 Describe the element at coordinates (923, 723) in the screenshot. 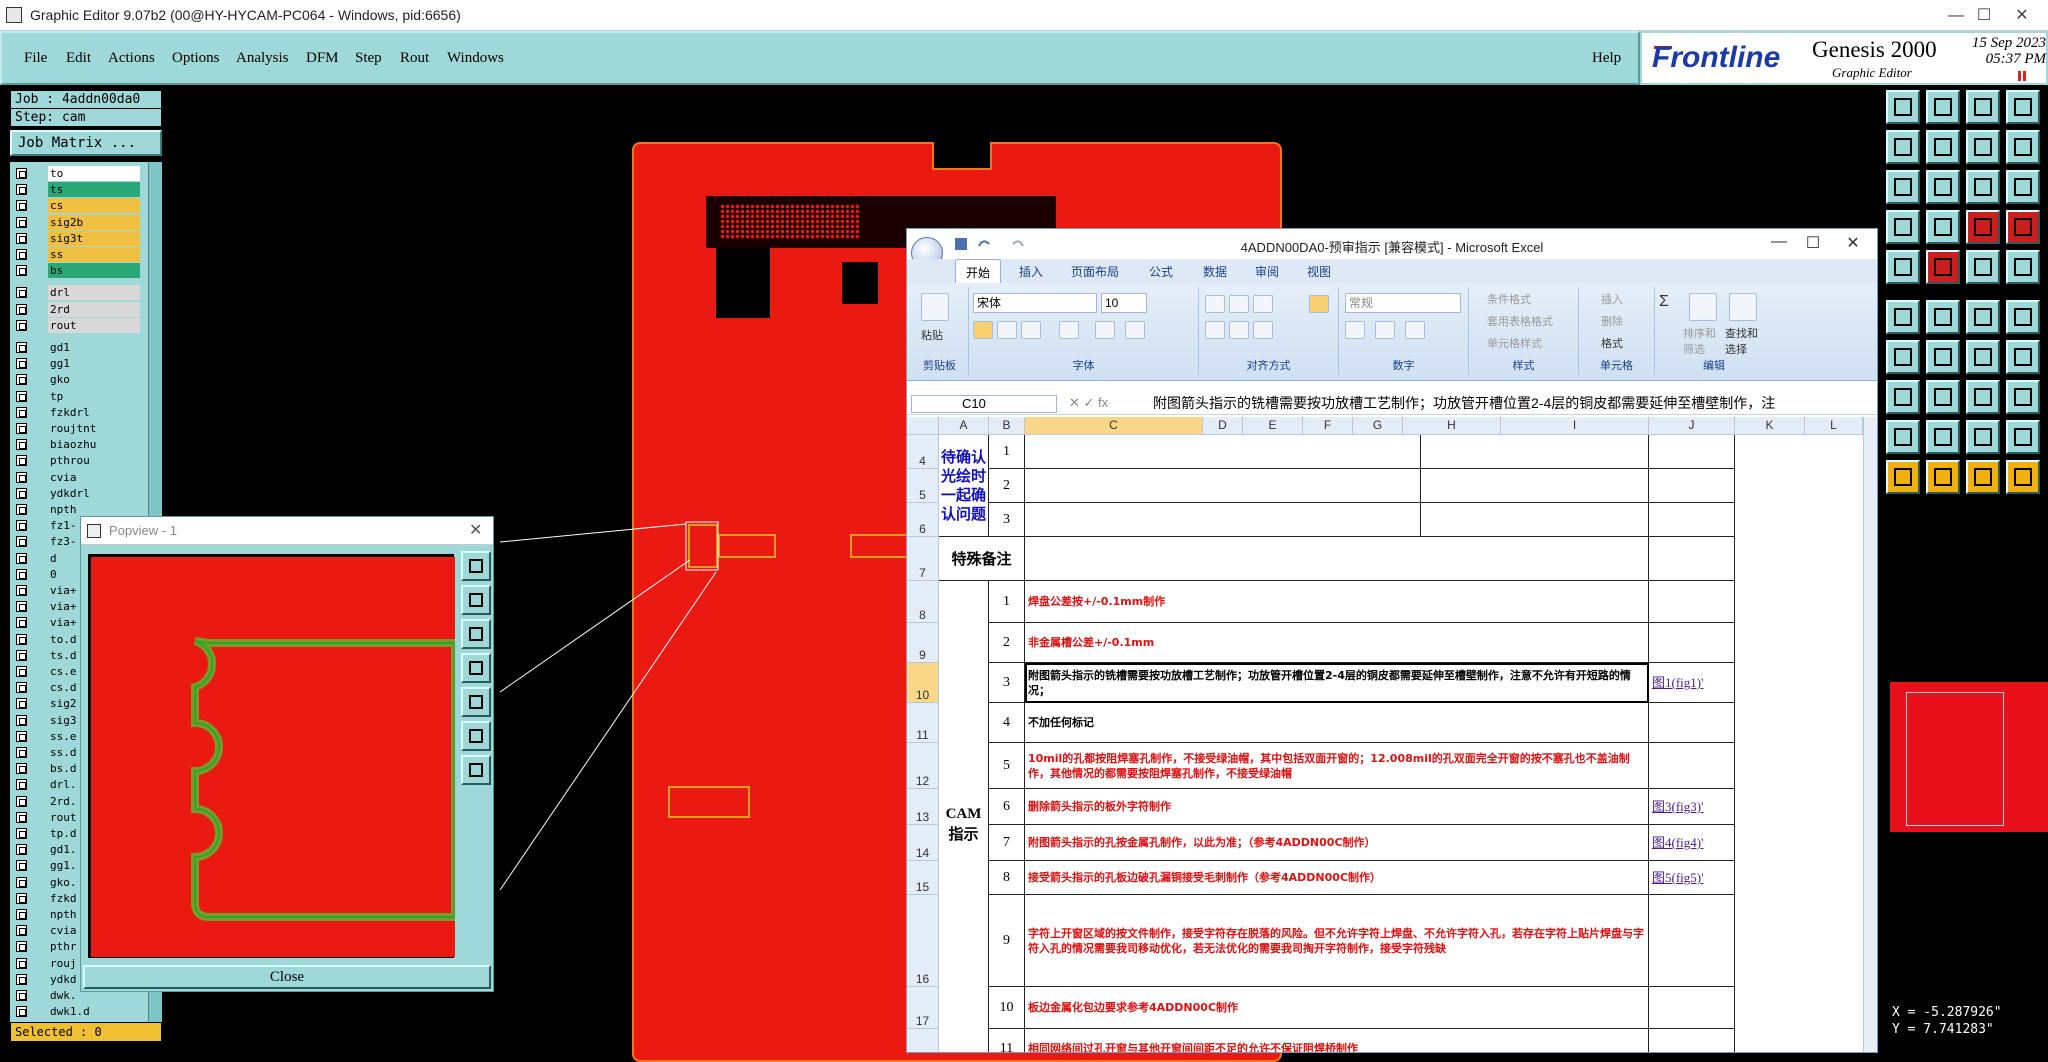

I see `row-header: 11` at that location.